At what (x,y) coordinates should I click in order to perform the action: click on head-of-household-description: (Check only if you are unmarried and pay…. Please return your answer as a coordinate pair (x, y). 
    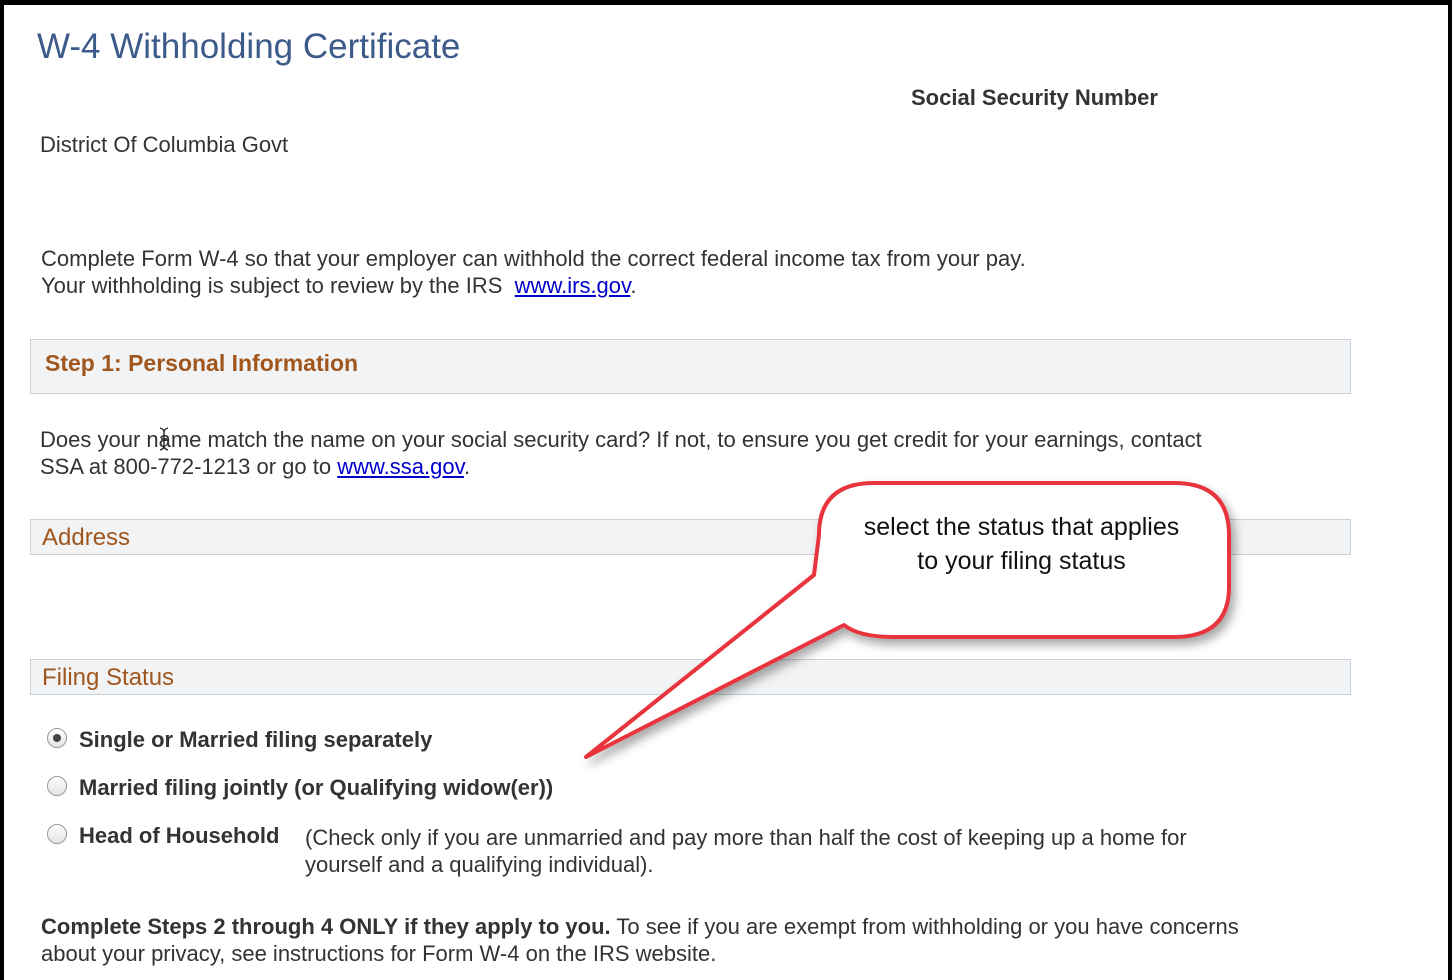
    Looking at the image, I should click on (746, 851).